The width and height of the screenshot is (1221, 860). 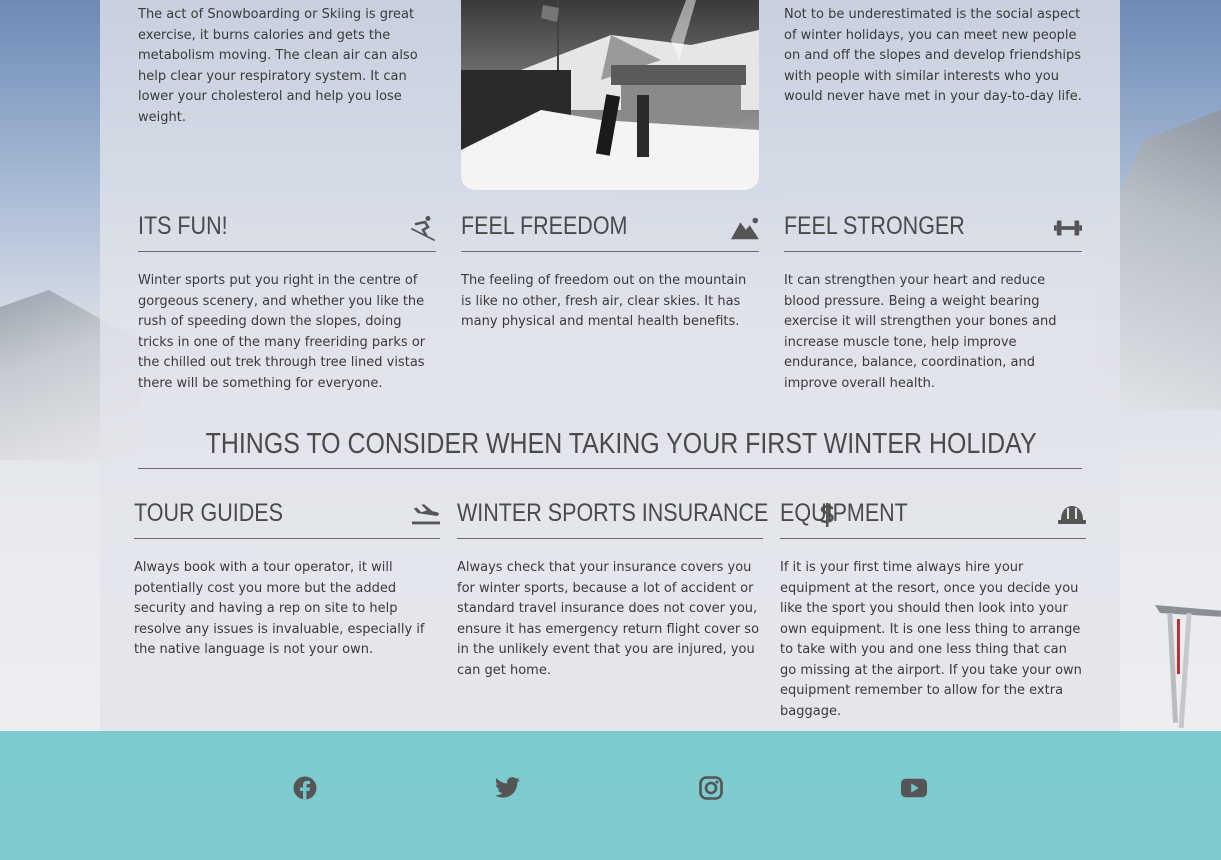 I want to click on ski-resort-photo, so click(x=610, y=95).